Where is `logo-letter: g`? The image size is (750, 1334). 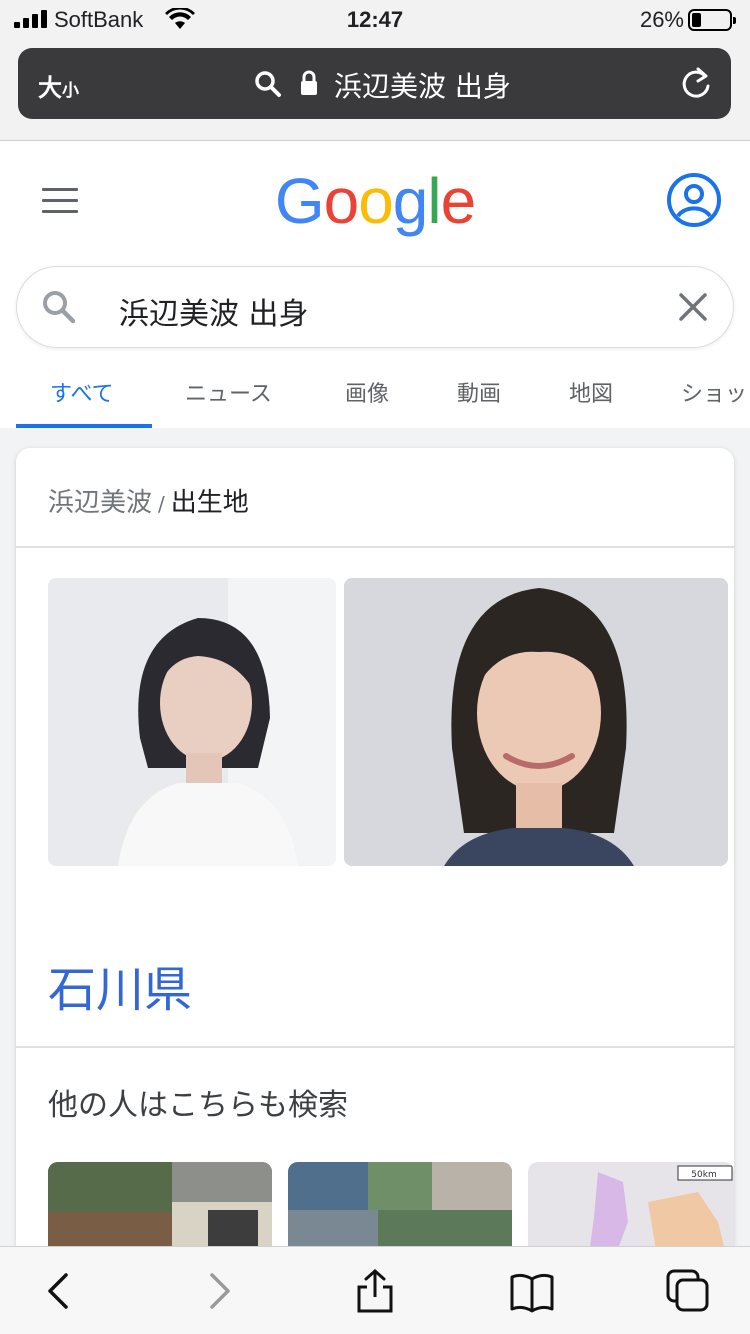 logo-letter: g is located at coordinates (410, 201).